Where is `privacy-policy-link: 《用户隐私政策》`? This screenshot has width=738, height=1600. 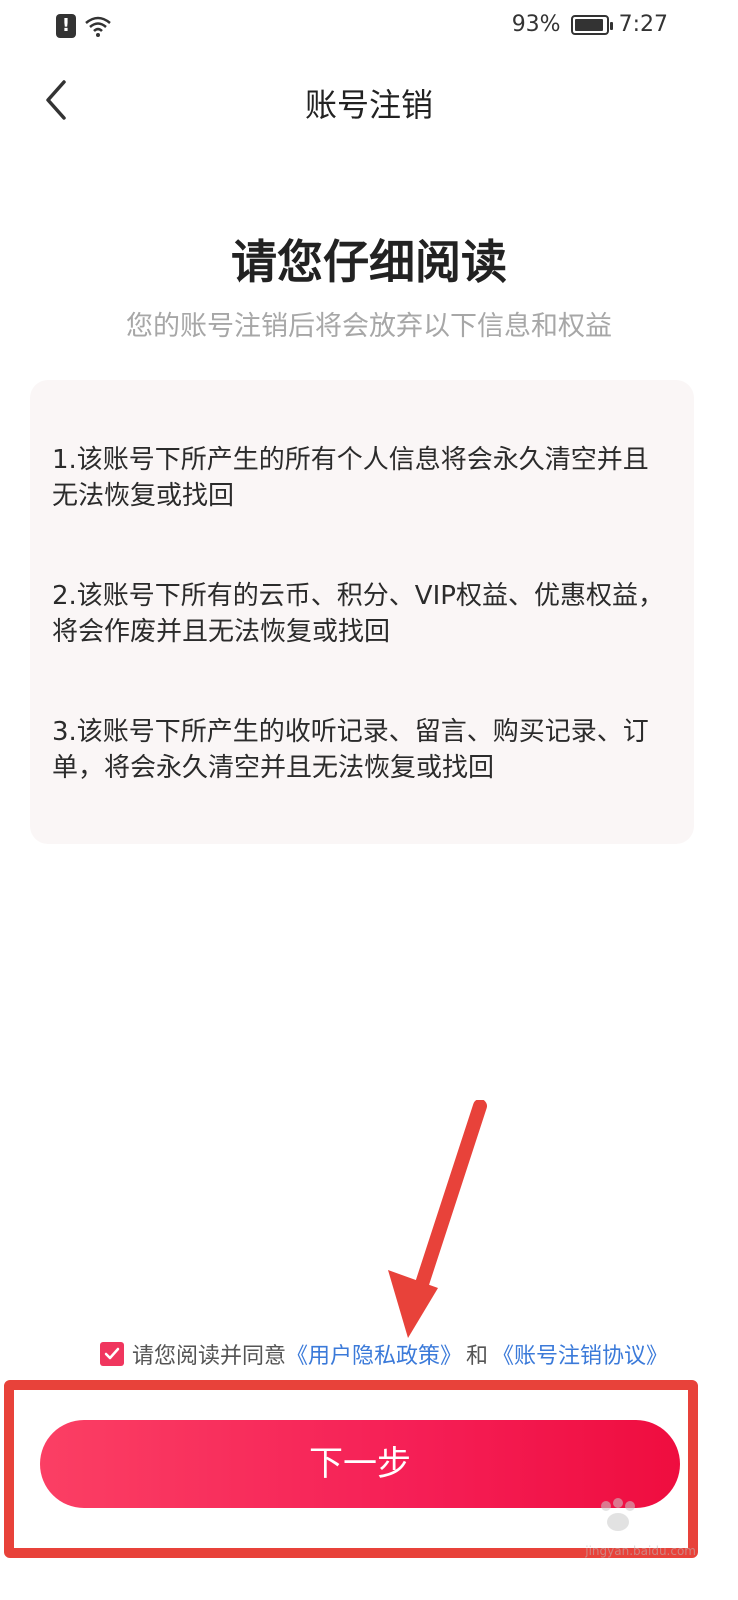 privacy-policy-link: 《用户隐私政策》 is located at coordinates (374, 1354).